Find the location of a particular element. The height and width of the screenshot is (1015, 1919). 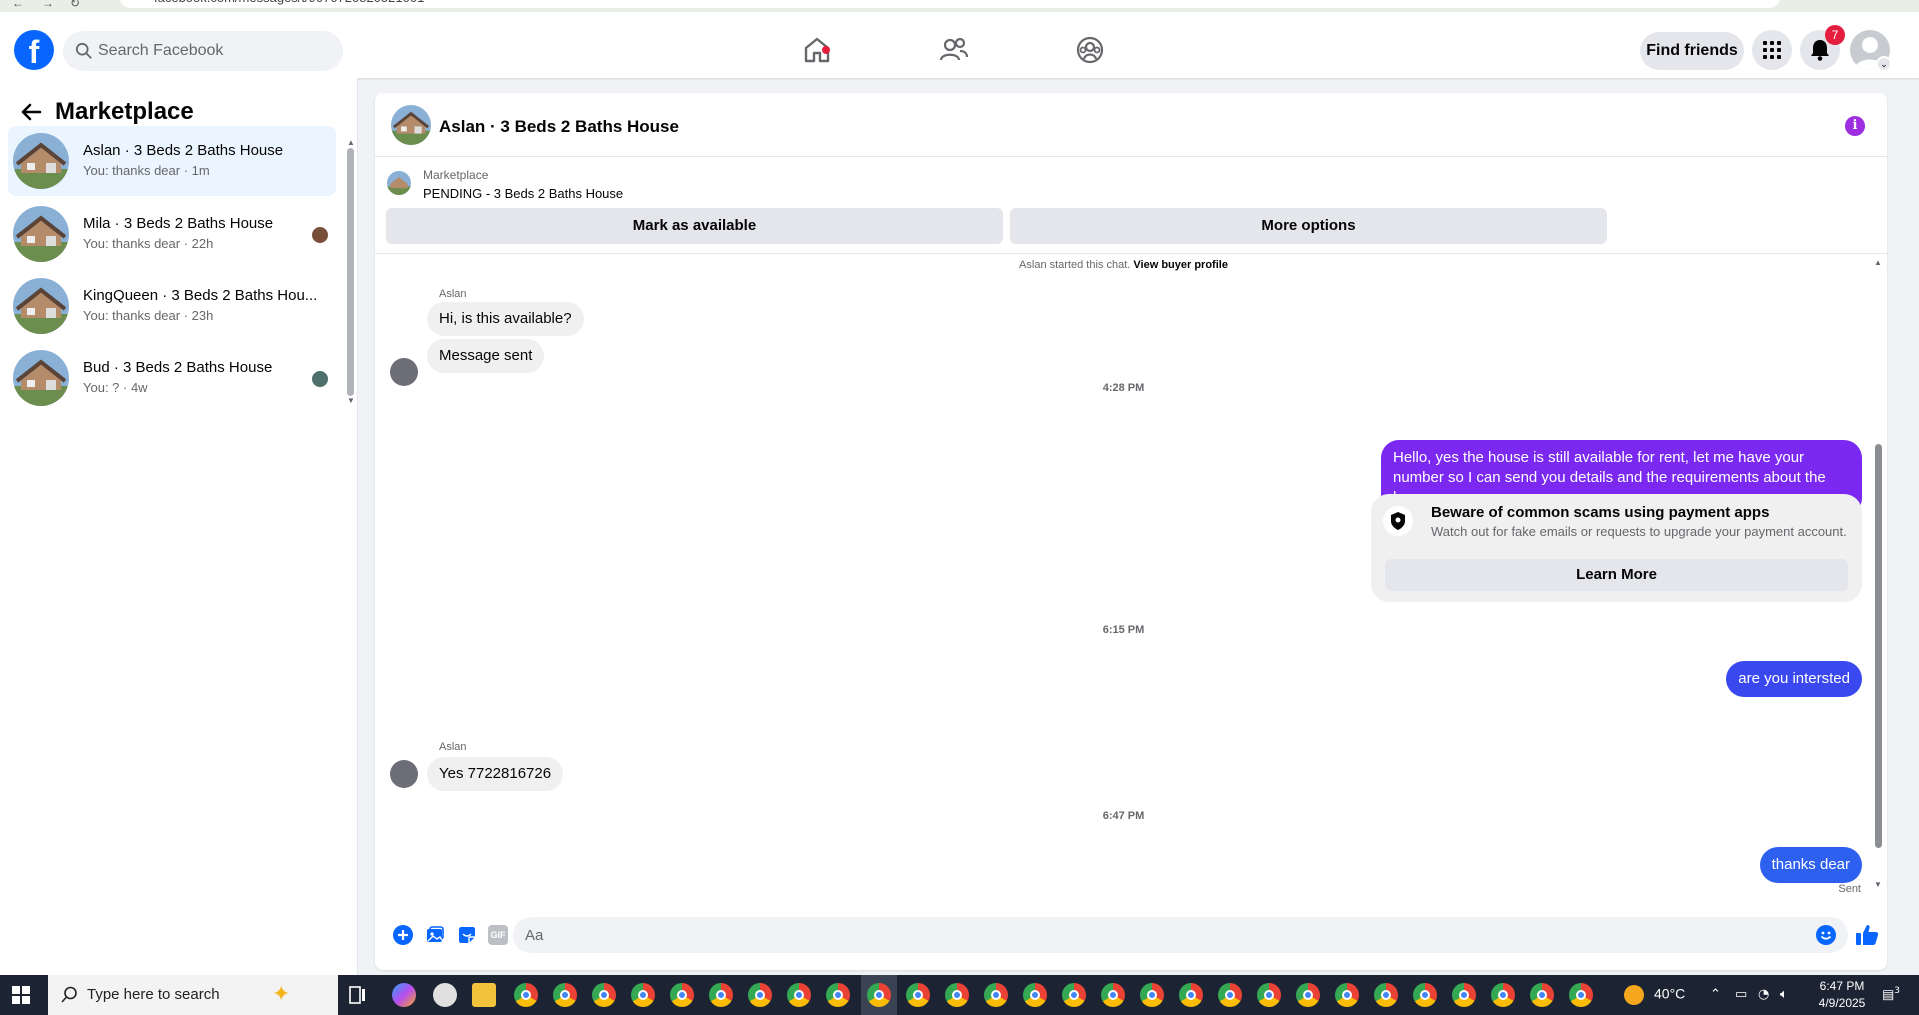

meet-now-icon: ▭ is located at coordinates (1741, 994).